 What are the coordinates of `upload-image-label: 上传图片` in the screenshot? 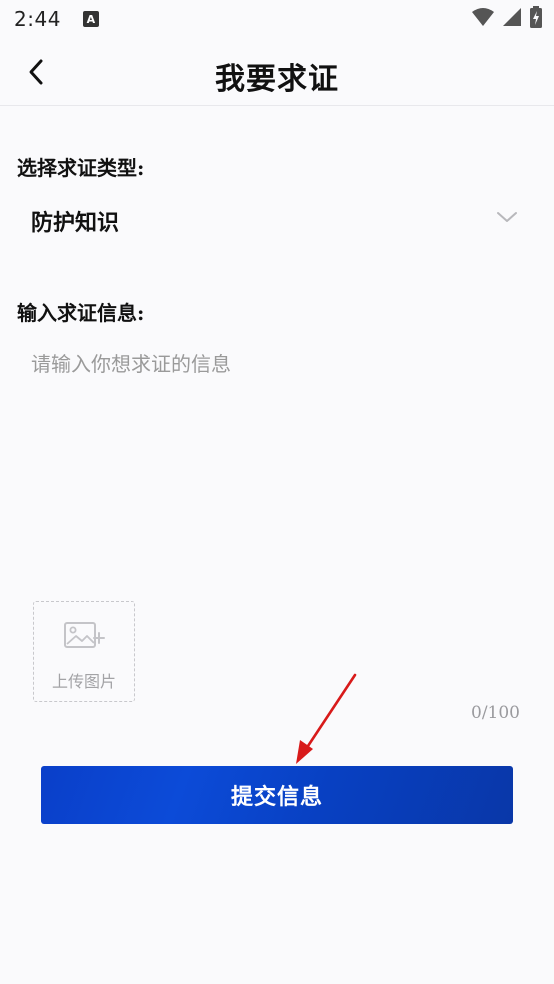 It's located at (83, 681).